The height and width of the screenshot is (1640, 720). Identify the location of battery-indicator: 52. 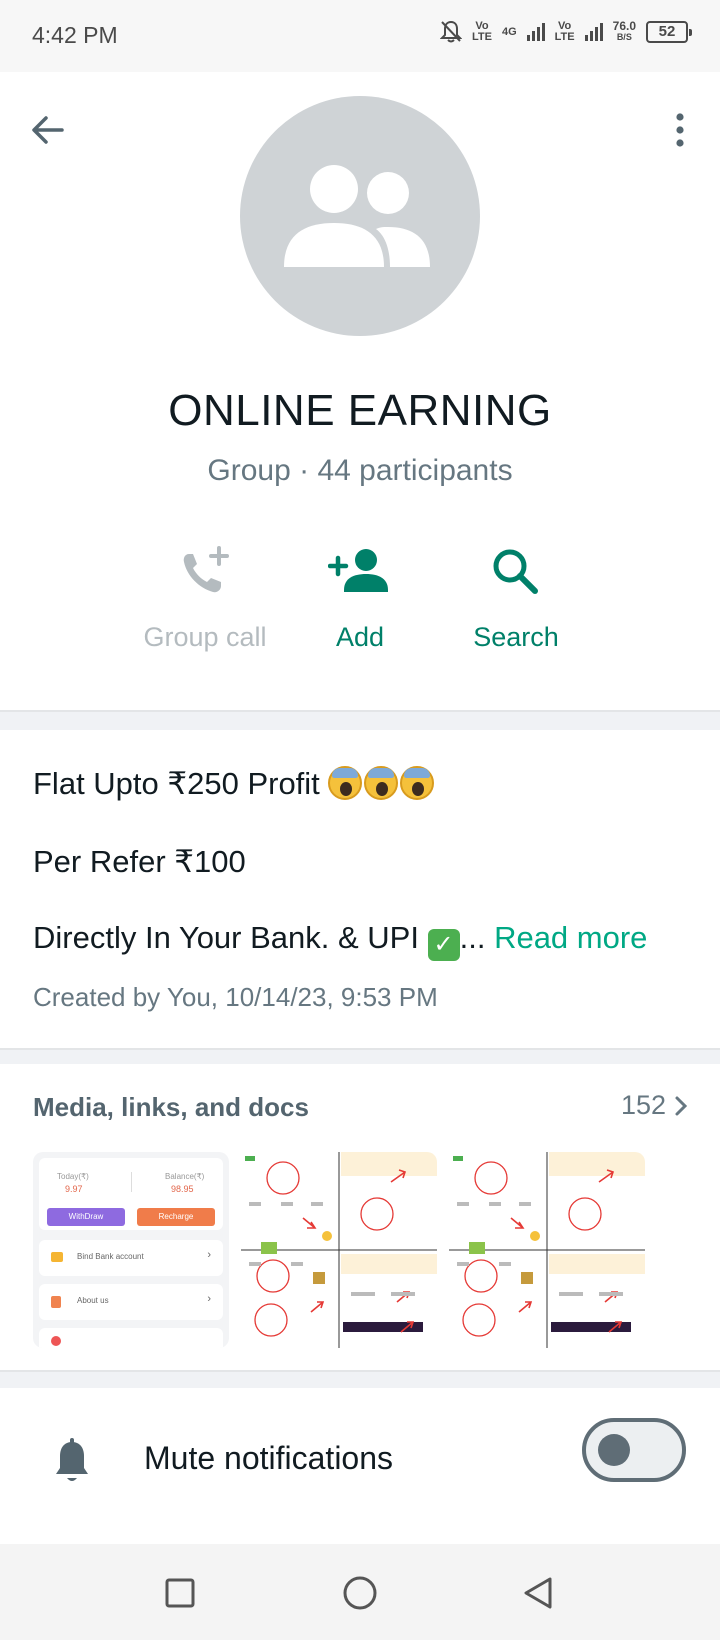
(669, 32).